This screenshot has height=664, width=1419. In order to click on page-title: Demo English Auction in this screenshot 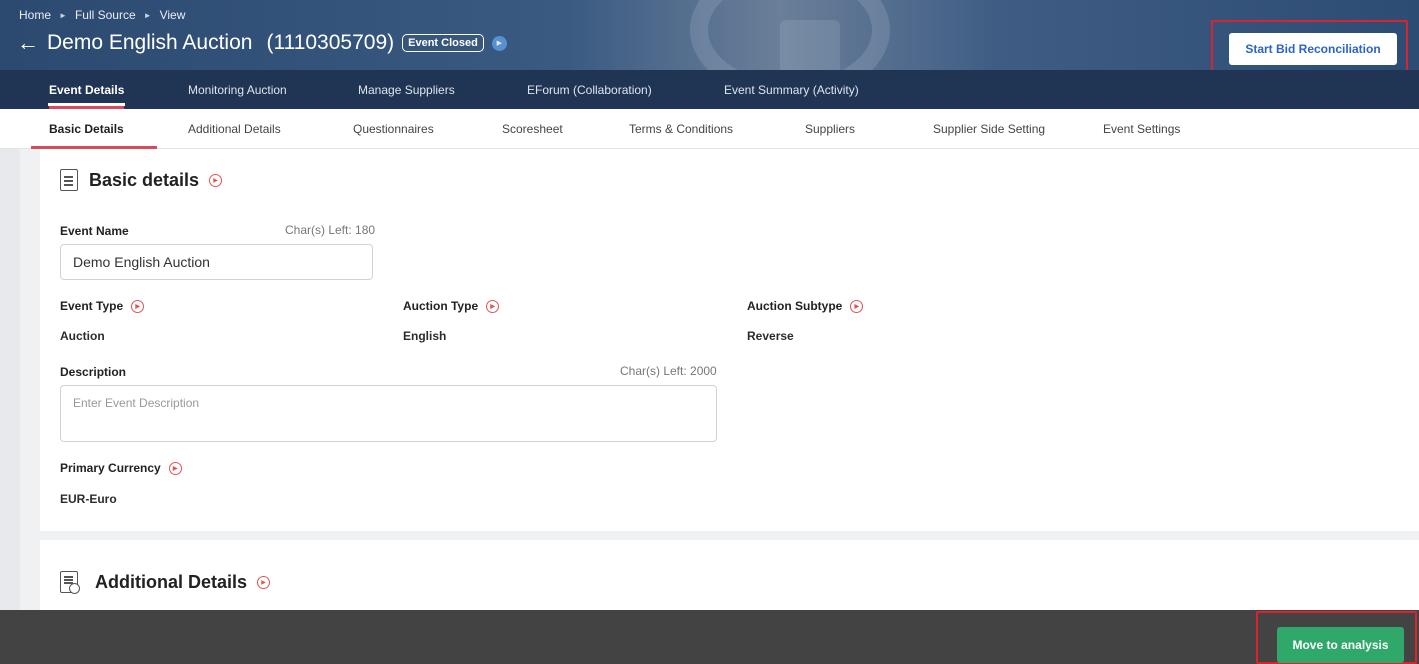, I will do `click(150, 42)`.